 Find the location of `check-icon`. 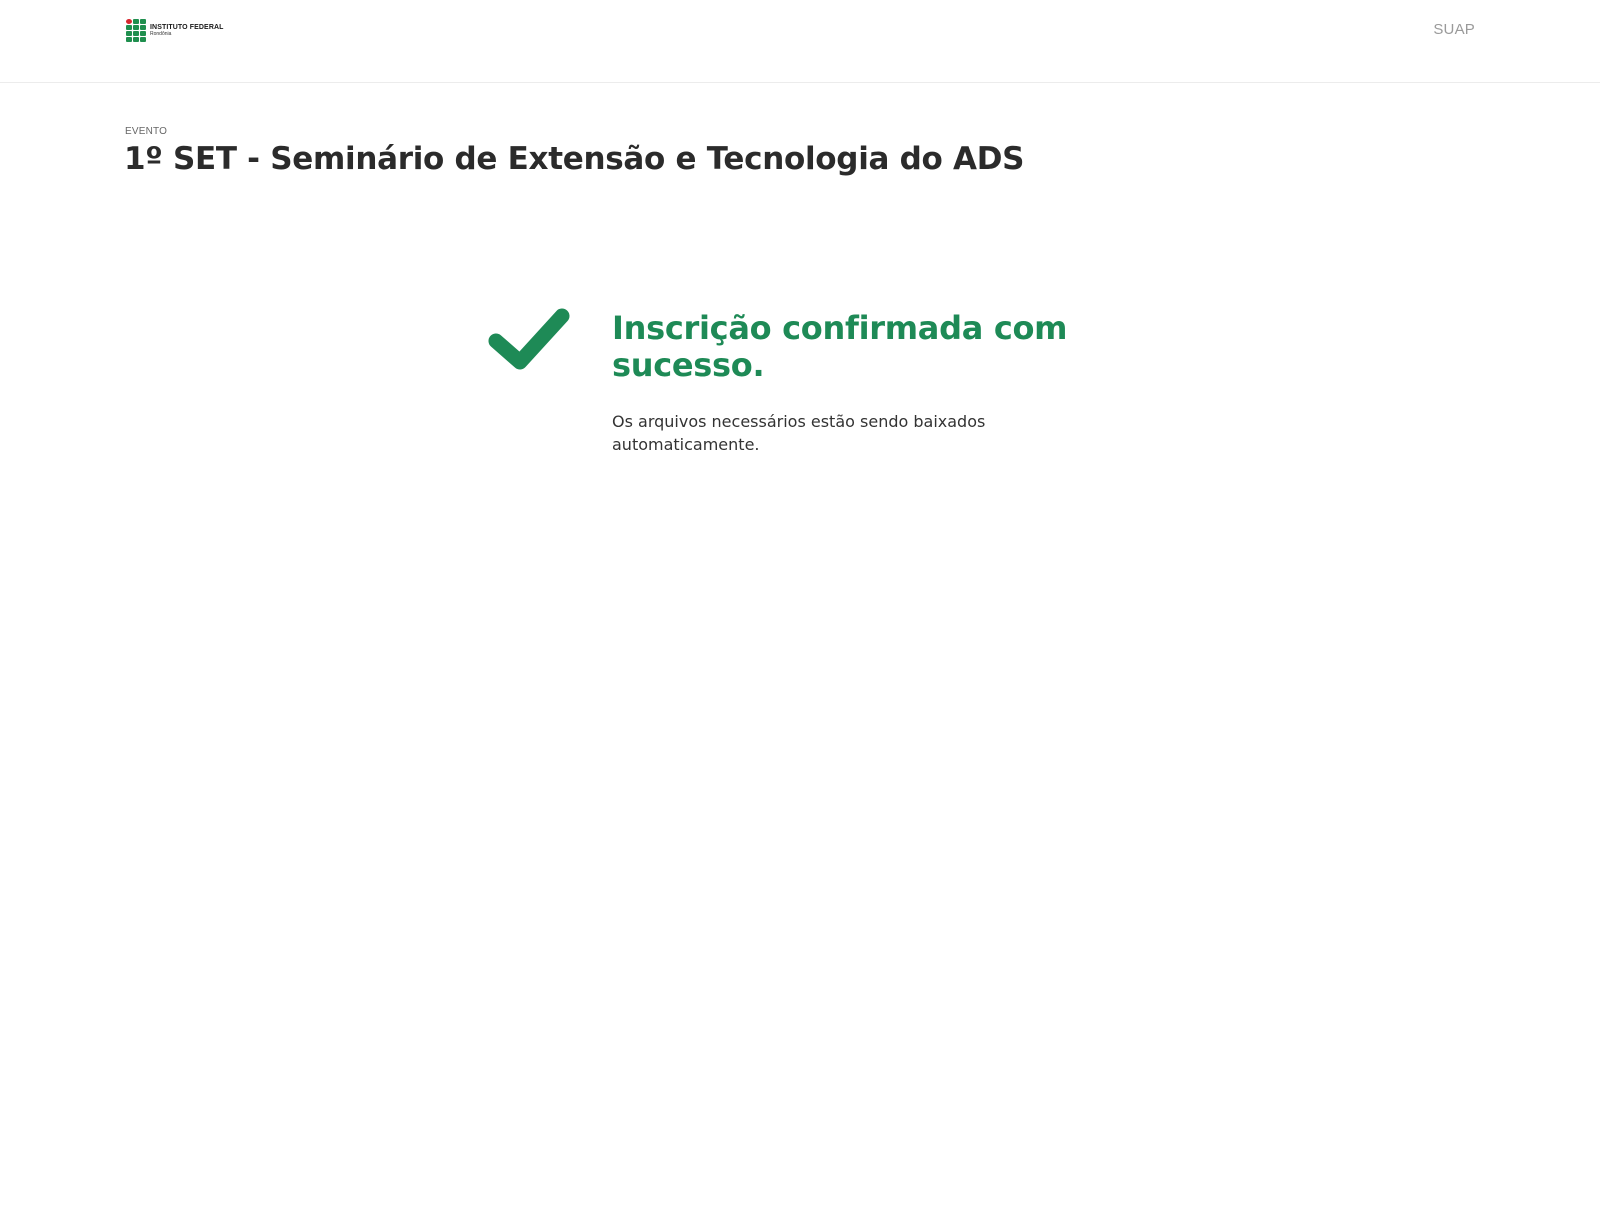

check-icon is located at coordinates (529, 339).